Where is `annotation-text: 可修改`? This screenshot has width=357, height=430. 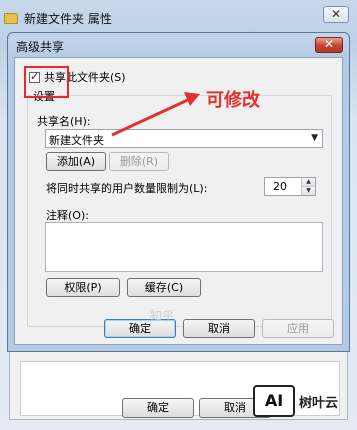 annotation-text: 可修改 is located at coordinates (233, 100).